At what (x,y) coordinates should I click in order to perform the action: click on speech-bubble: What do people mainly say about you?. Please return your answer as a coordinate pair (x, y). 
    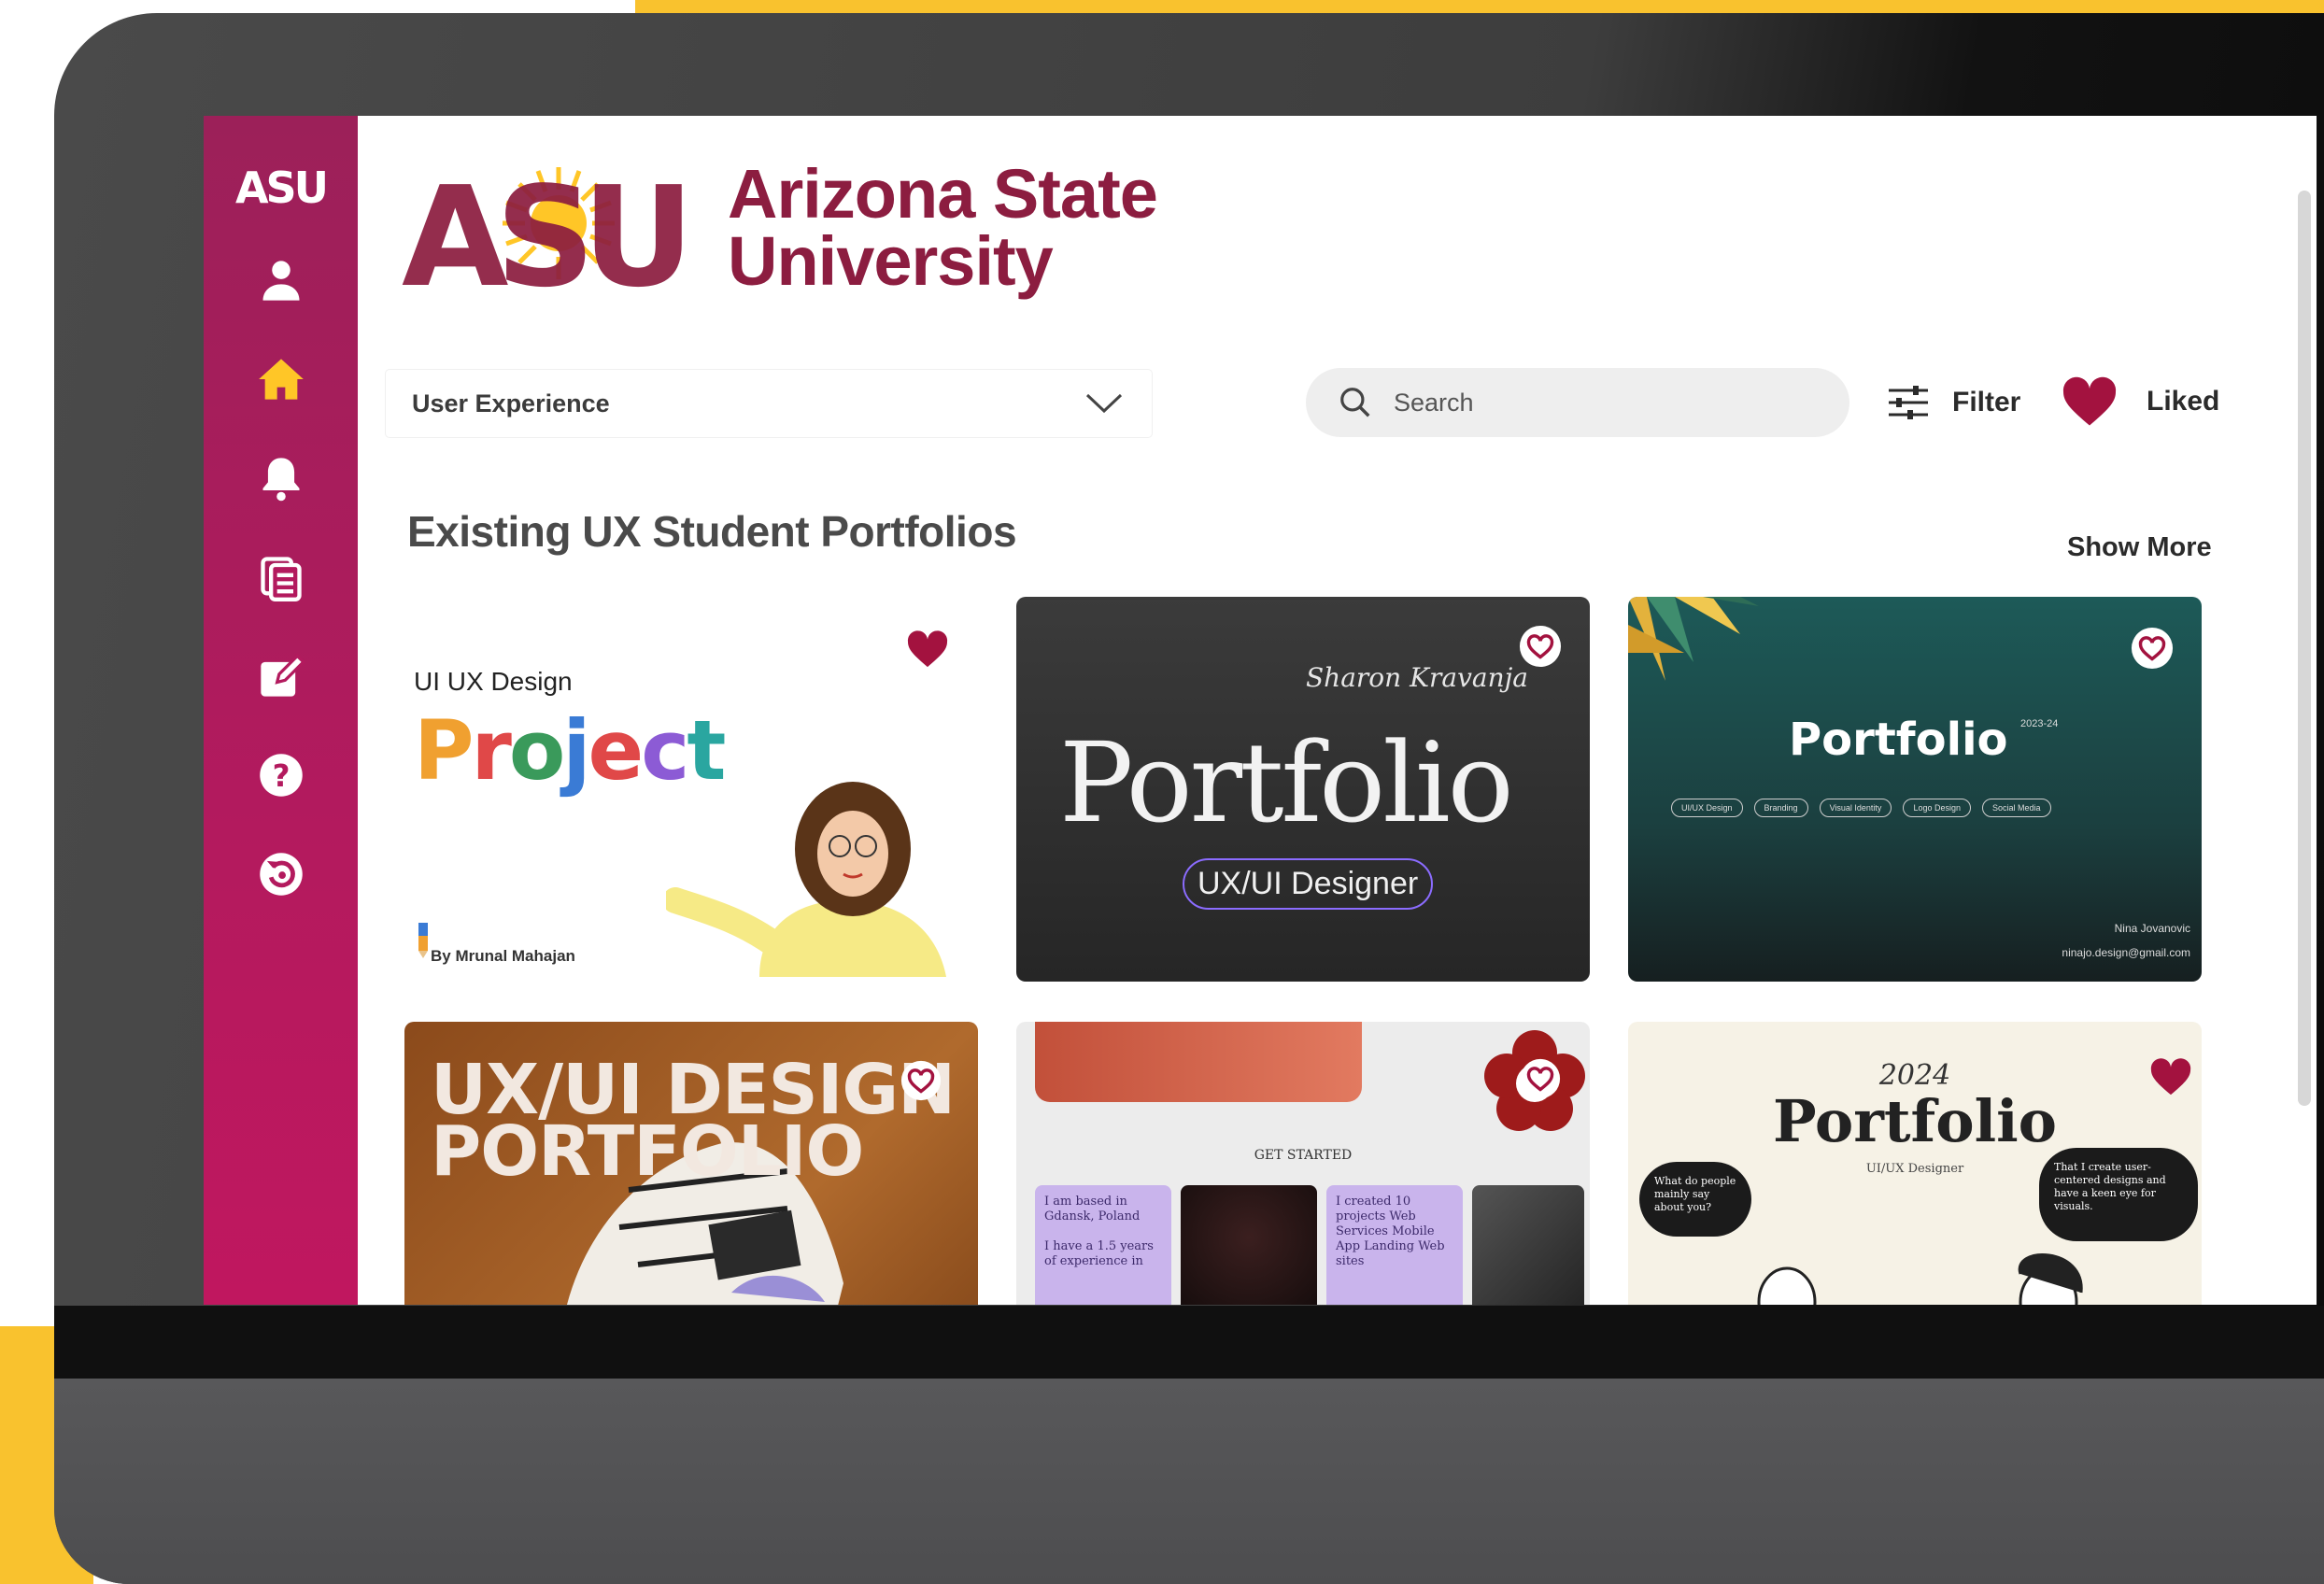
    Looking at the image, I should click on (1695, 1199).